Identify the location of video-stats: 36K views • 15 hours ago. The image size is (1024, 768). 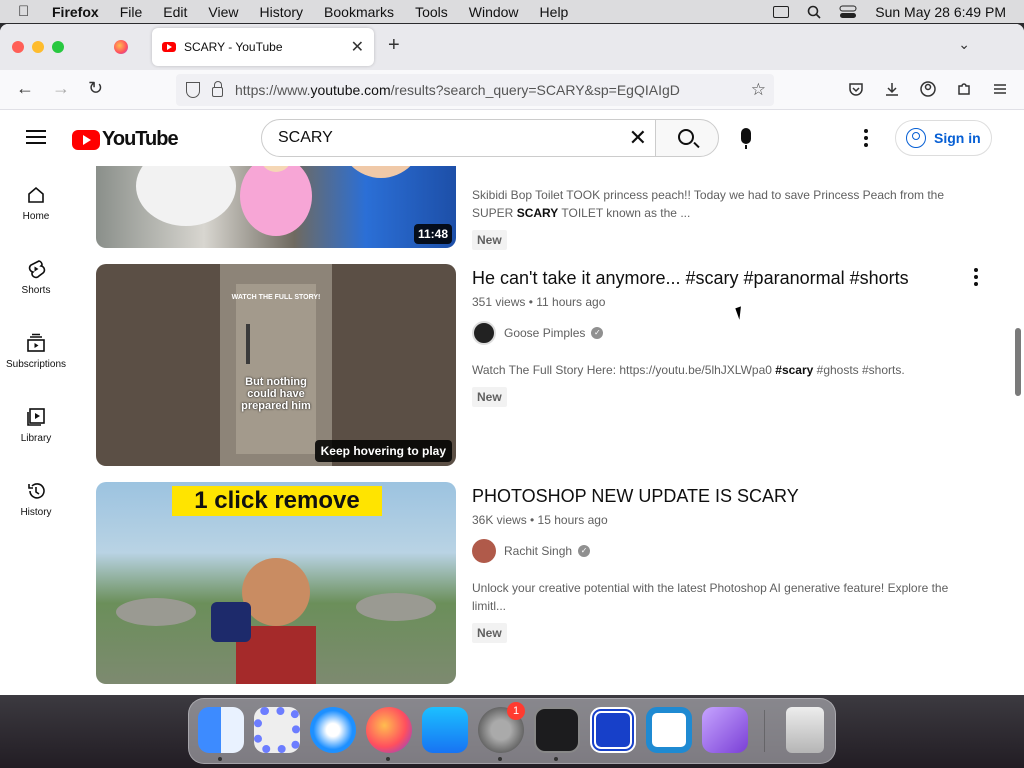
(540, 520).